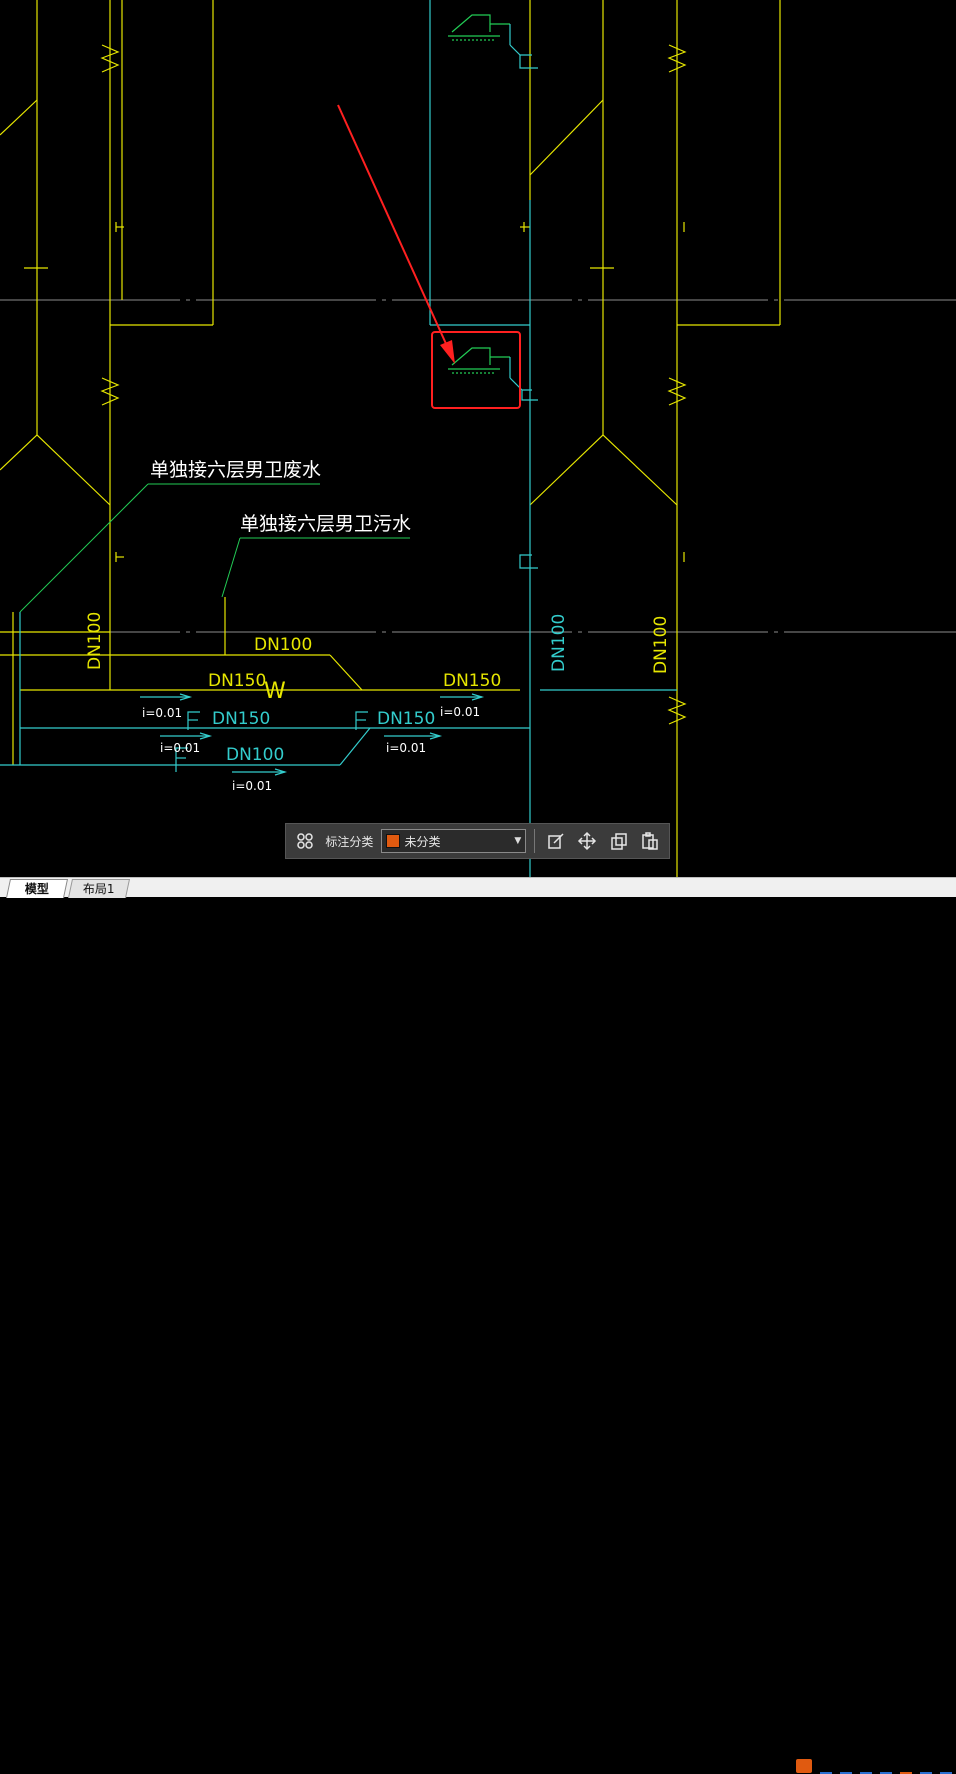  I want to click on slope-label-5: i=0.01, so click(460, 712).